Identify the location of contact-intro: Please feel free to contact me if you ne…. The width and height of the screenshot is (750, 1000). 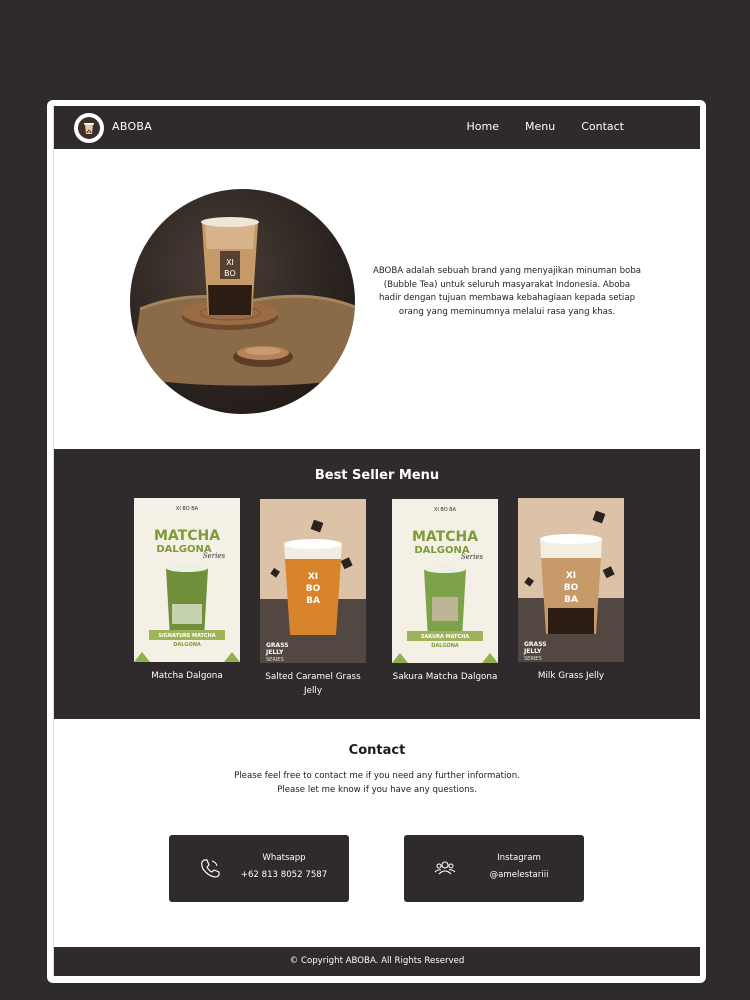
(377, 783).